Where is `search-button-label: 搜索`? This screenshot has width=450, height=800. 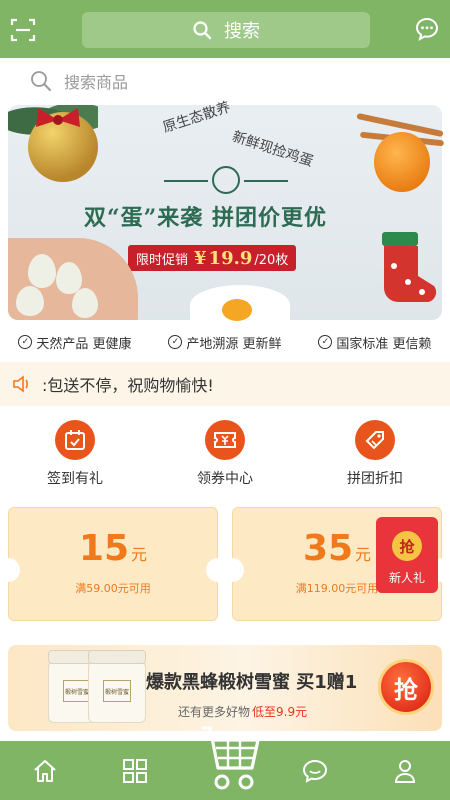 search-button-label: 搜索 is located at coordinates (242, 31).